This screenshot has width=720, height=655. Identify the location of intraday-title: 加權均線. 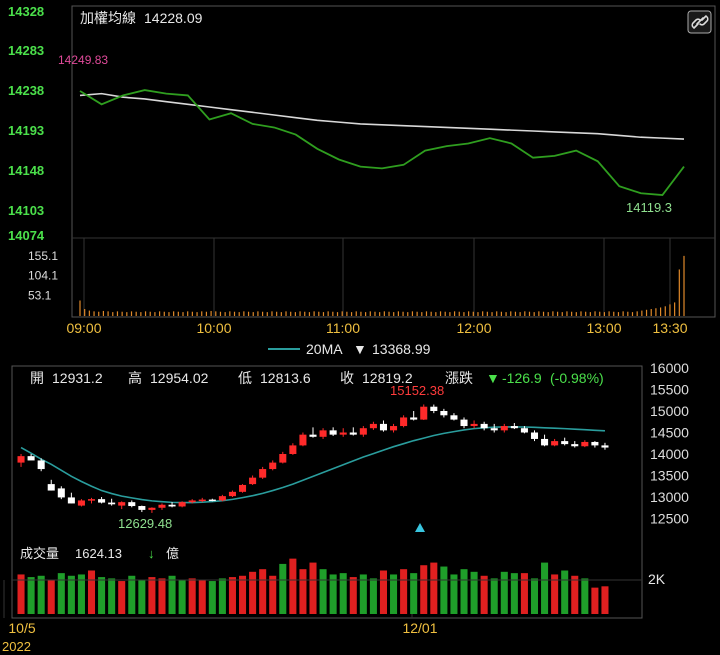
(108, 18).